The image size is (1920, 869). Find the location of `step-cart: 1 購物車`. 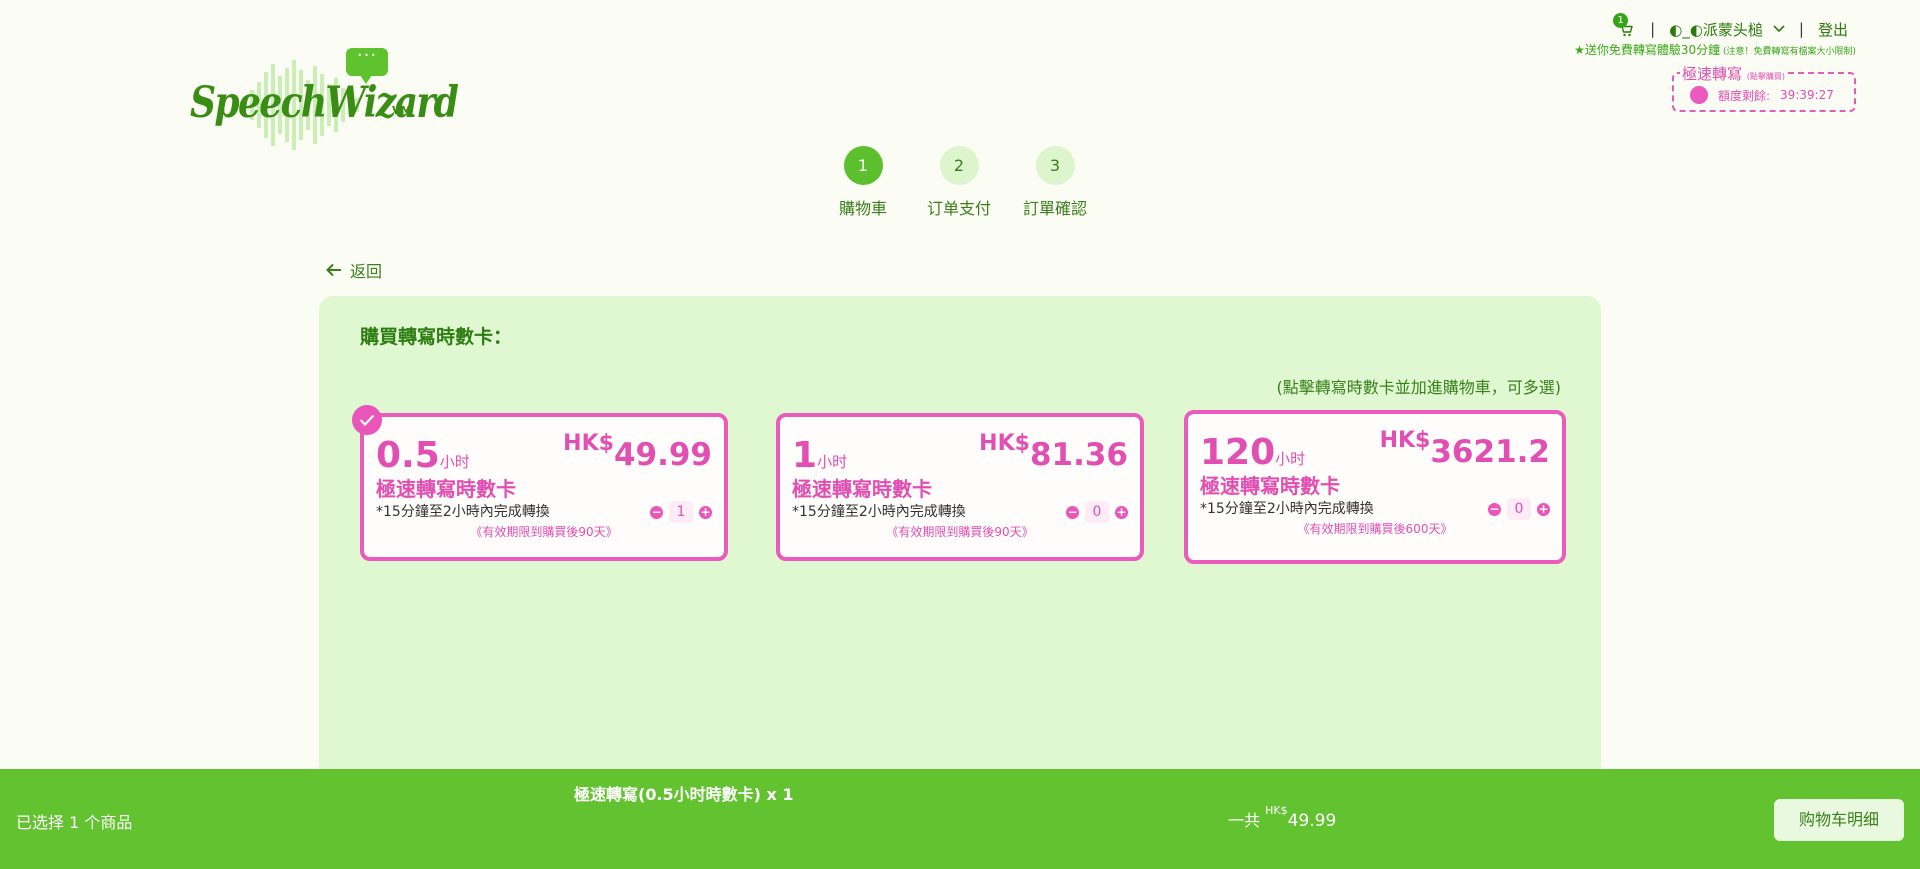

step-cart: 1 購物車 is located at coordinates (863, 182).